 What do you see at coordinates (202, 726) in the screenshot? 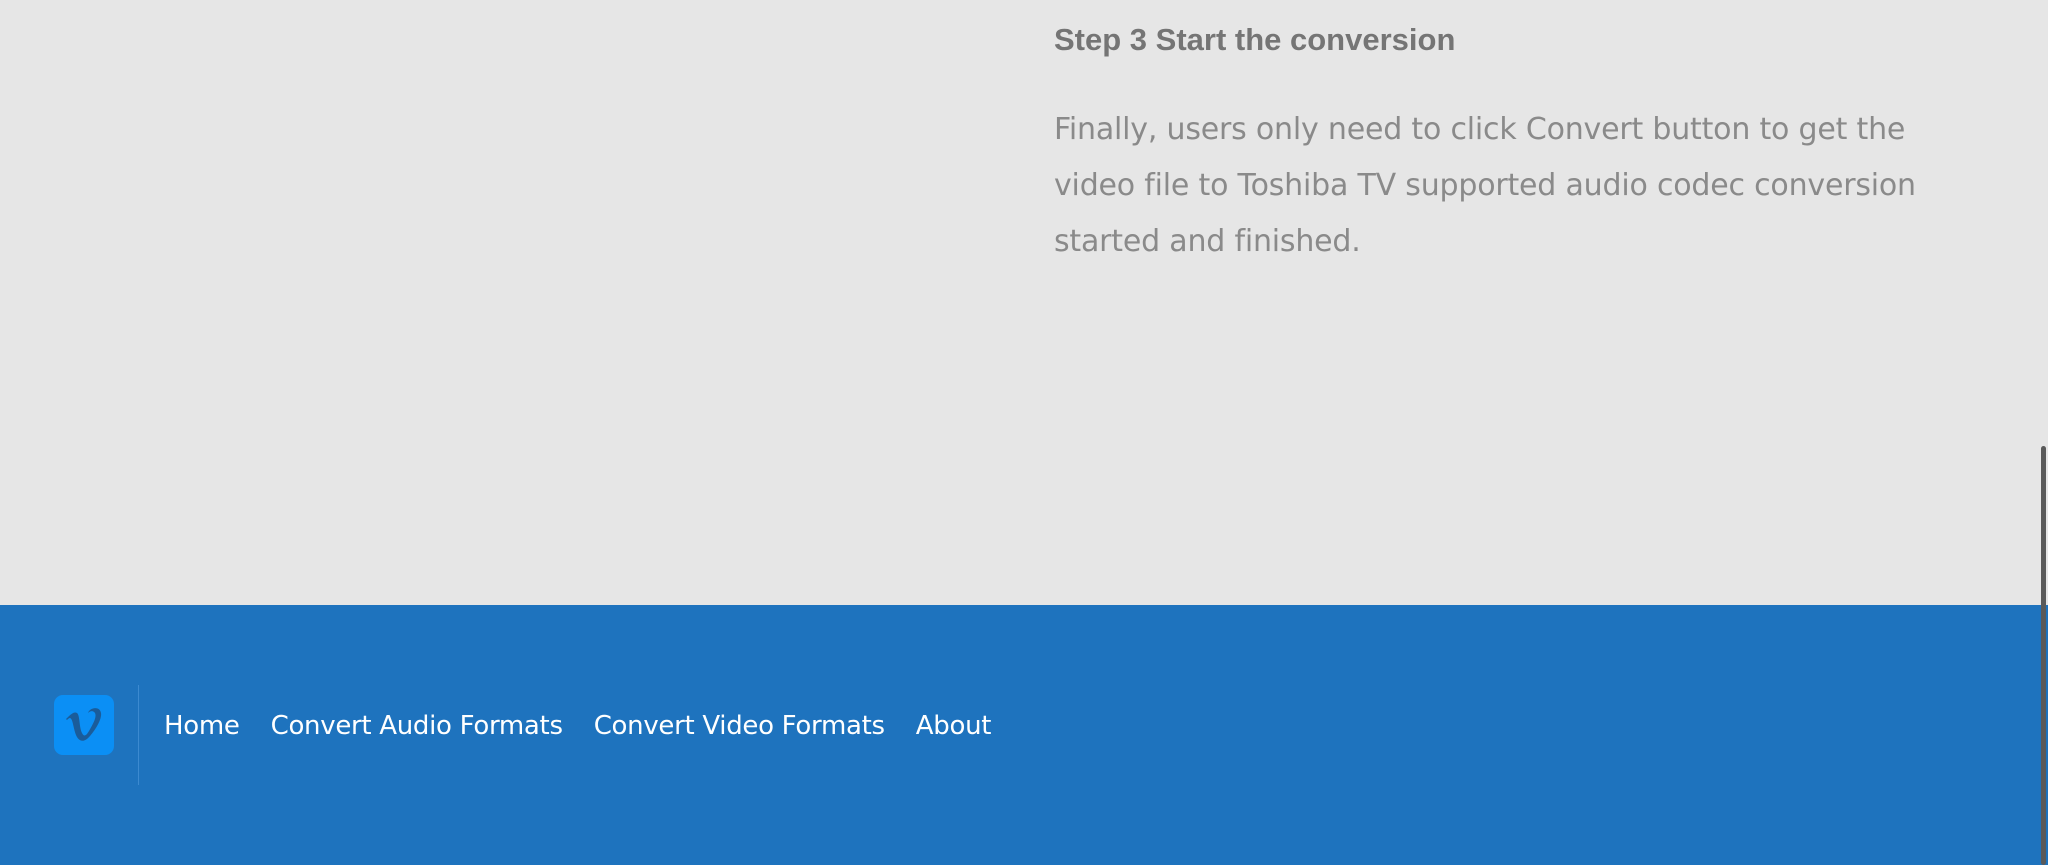
I see `footer-link-home: Home` at bounding box center [202, 726].